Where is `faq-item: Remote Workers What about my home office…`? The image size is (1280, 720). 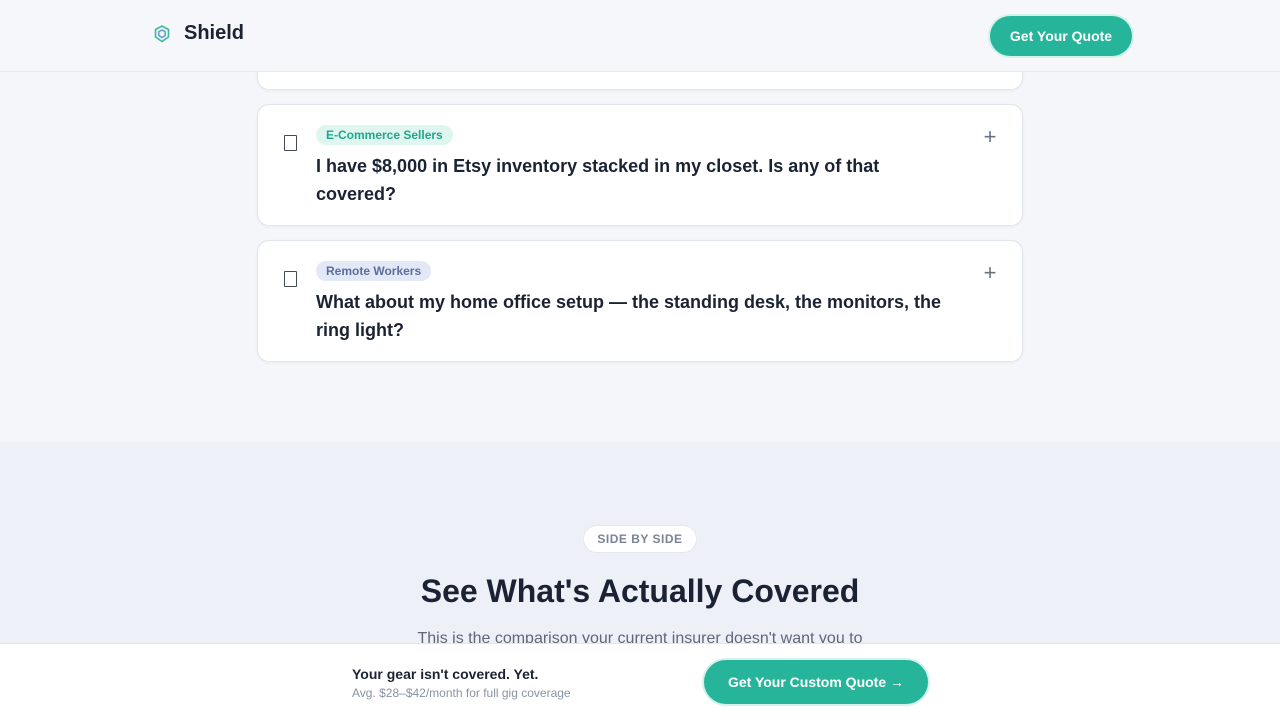
faq-item: Remote Workers What about my home office… is located at coordinates (640, 301).